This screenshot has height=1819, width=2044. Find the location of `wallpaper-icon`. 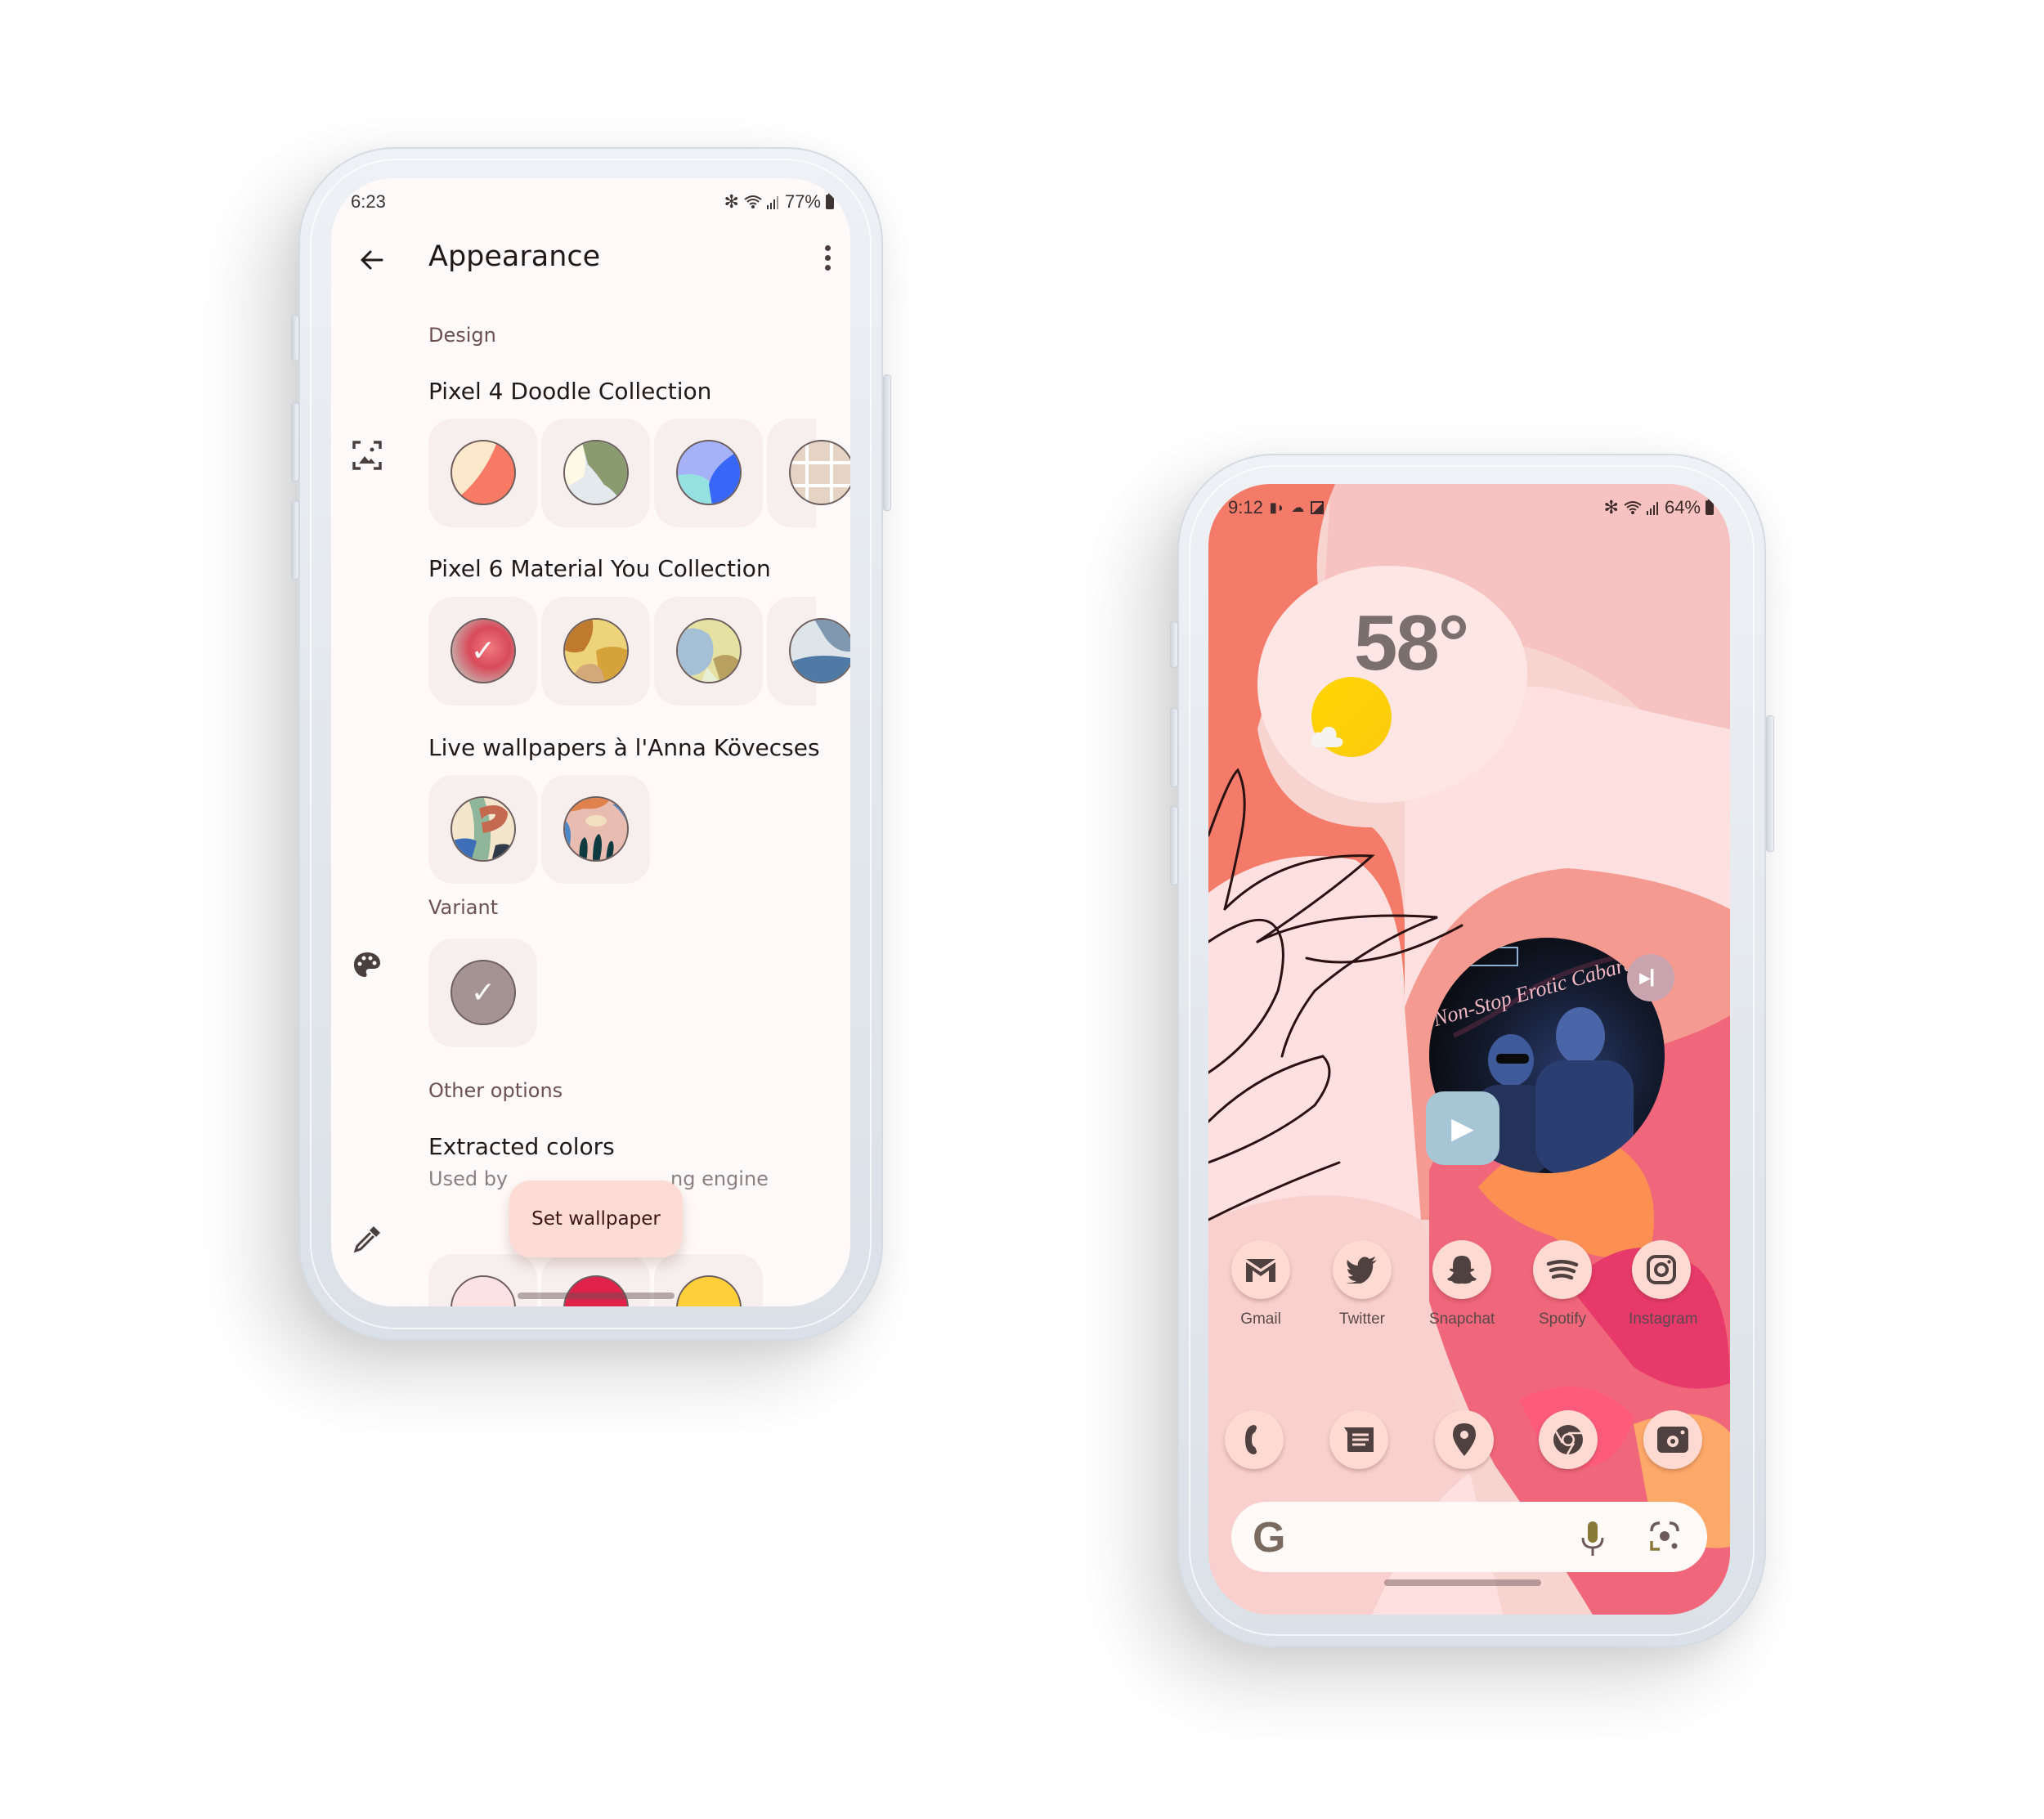

wallpaper-icon is located at coordinates (367, 455).